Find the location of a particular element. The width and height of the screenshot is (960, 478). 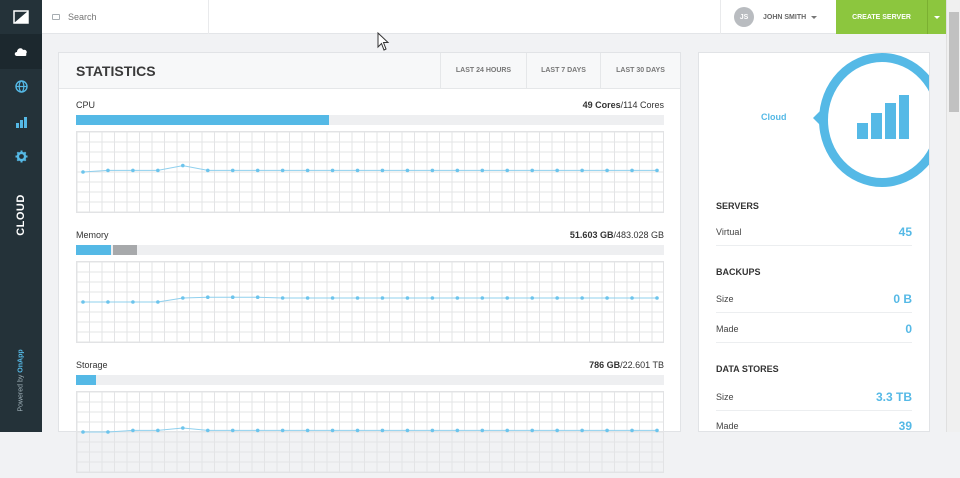

logo-icon is located at coordinates (21, 17).